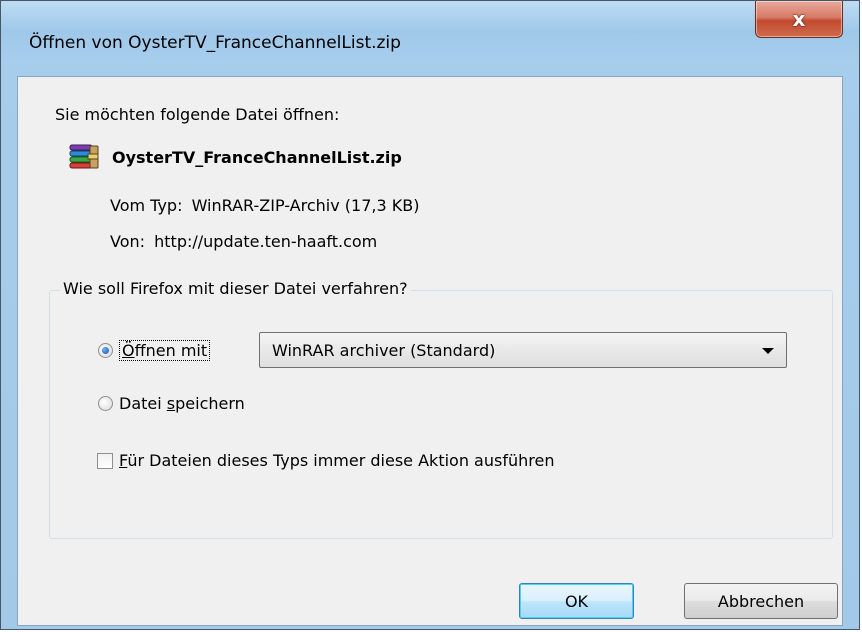 This screenshot has width=862, height=632. Describe the element at coordinates (146, 205) in the screenshot. I see `file-type-label: Vom Typ:` at that location.